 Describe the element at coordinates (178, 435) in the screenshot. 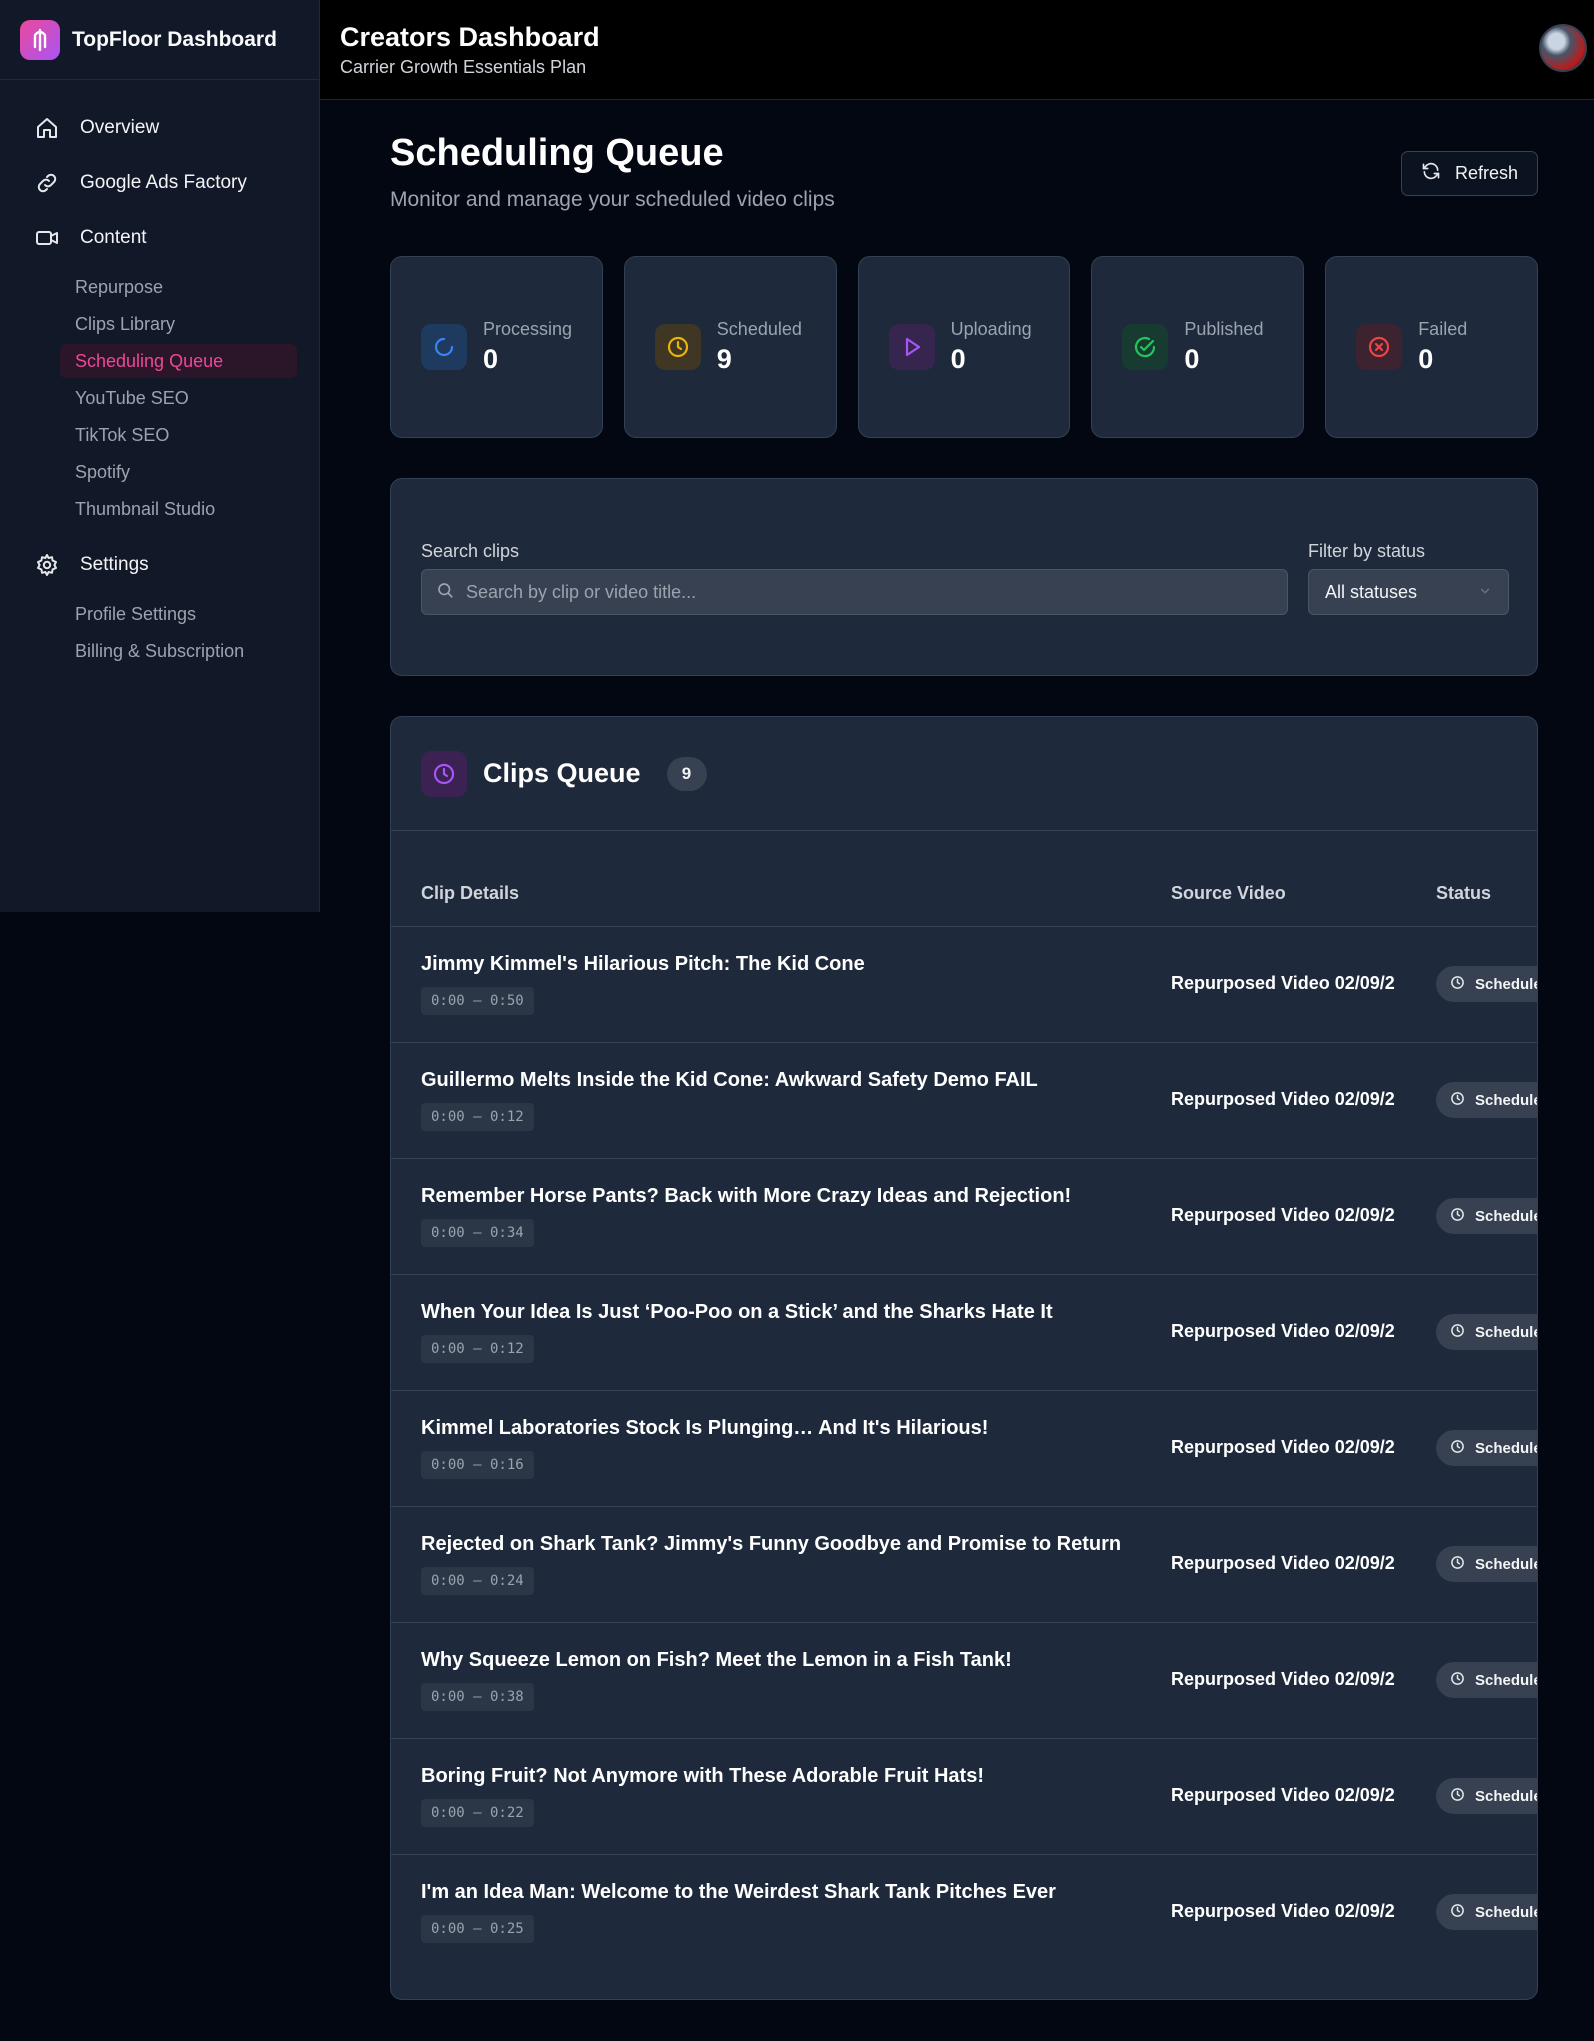

I see `sidebar-item-tiktok-seo: TikTok SEO` at that location.